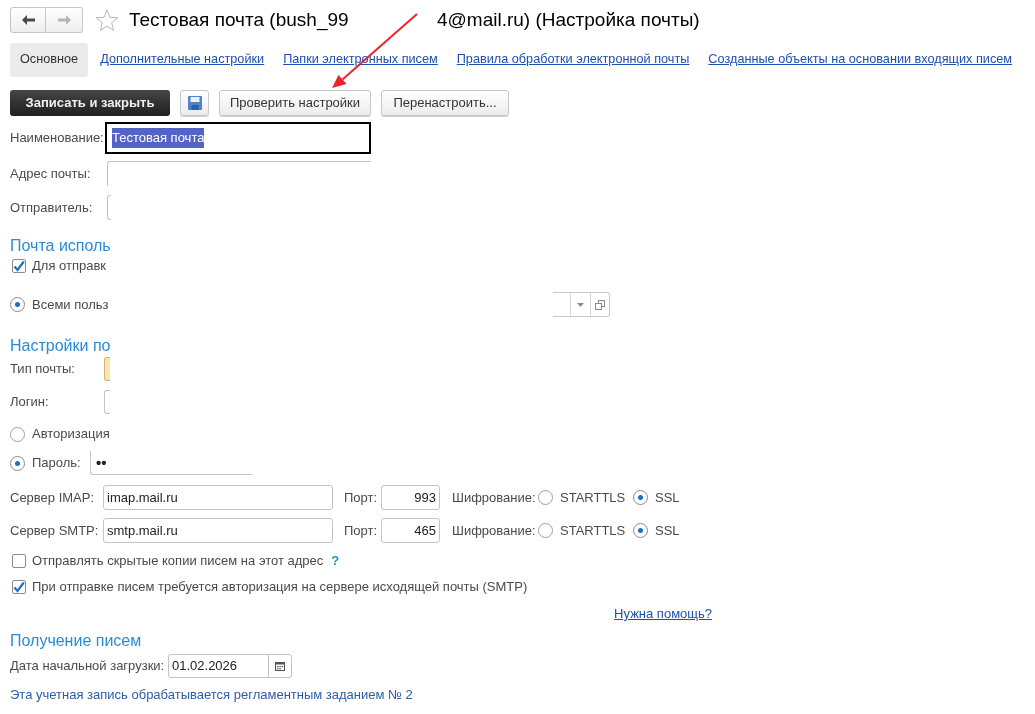  I want to click on field-value: 465, so click(425, 530).